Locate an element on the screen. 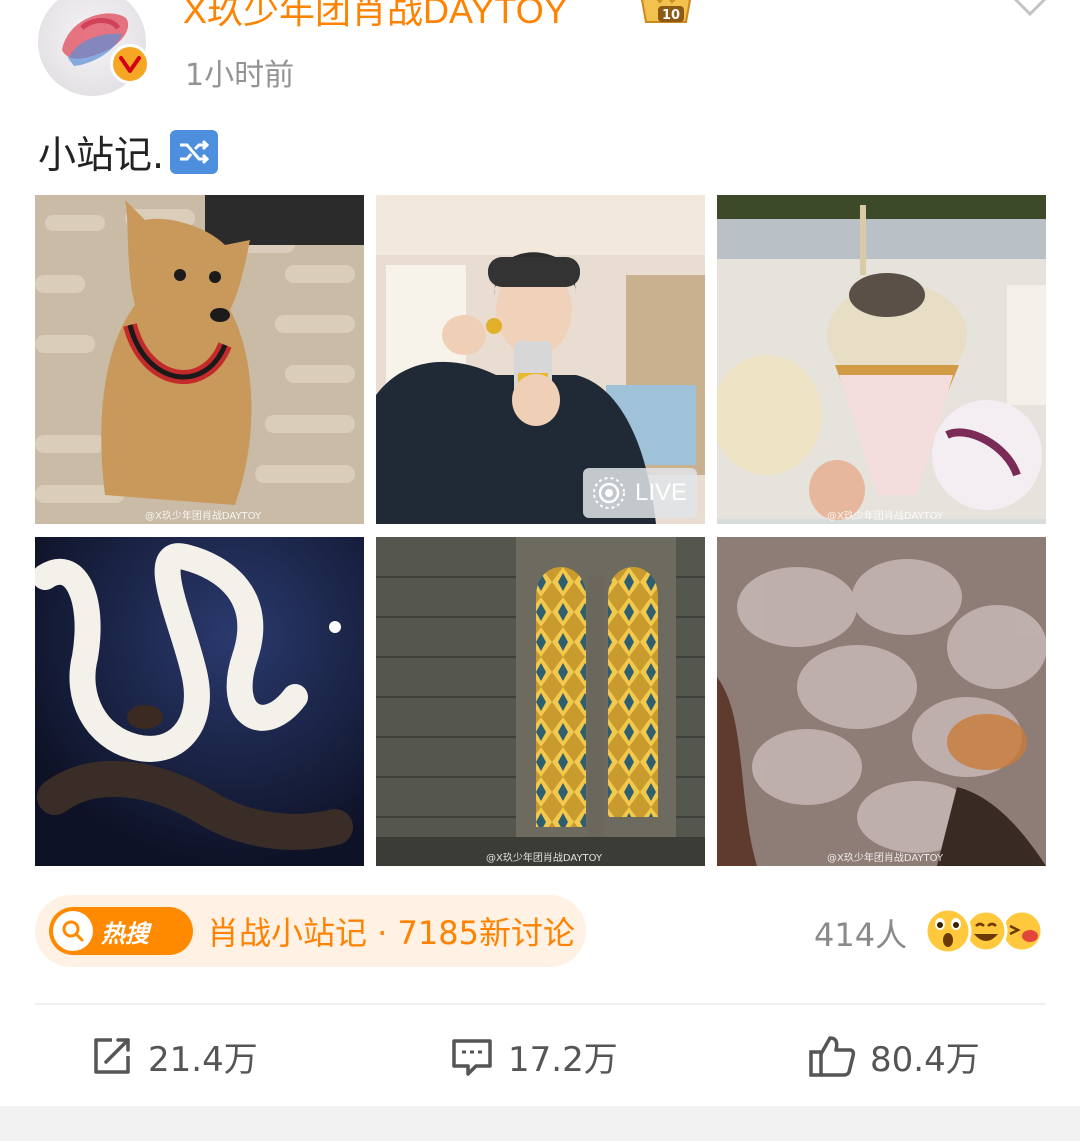 The width and height of the screenshot is (1080, 1141). bottom-gap is located at coordinates (540, 1123).